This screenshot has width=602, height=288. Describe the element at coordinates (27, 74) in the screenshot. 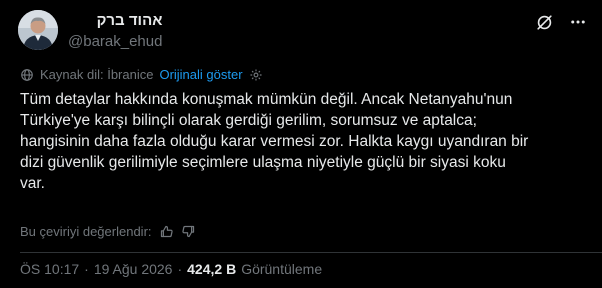

I see `globe-icon` at that location.